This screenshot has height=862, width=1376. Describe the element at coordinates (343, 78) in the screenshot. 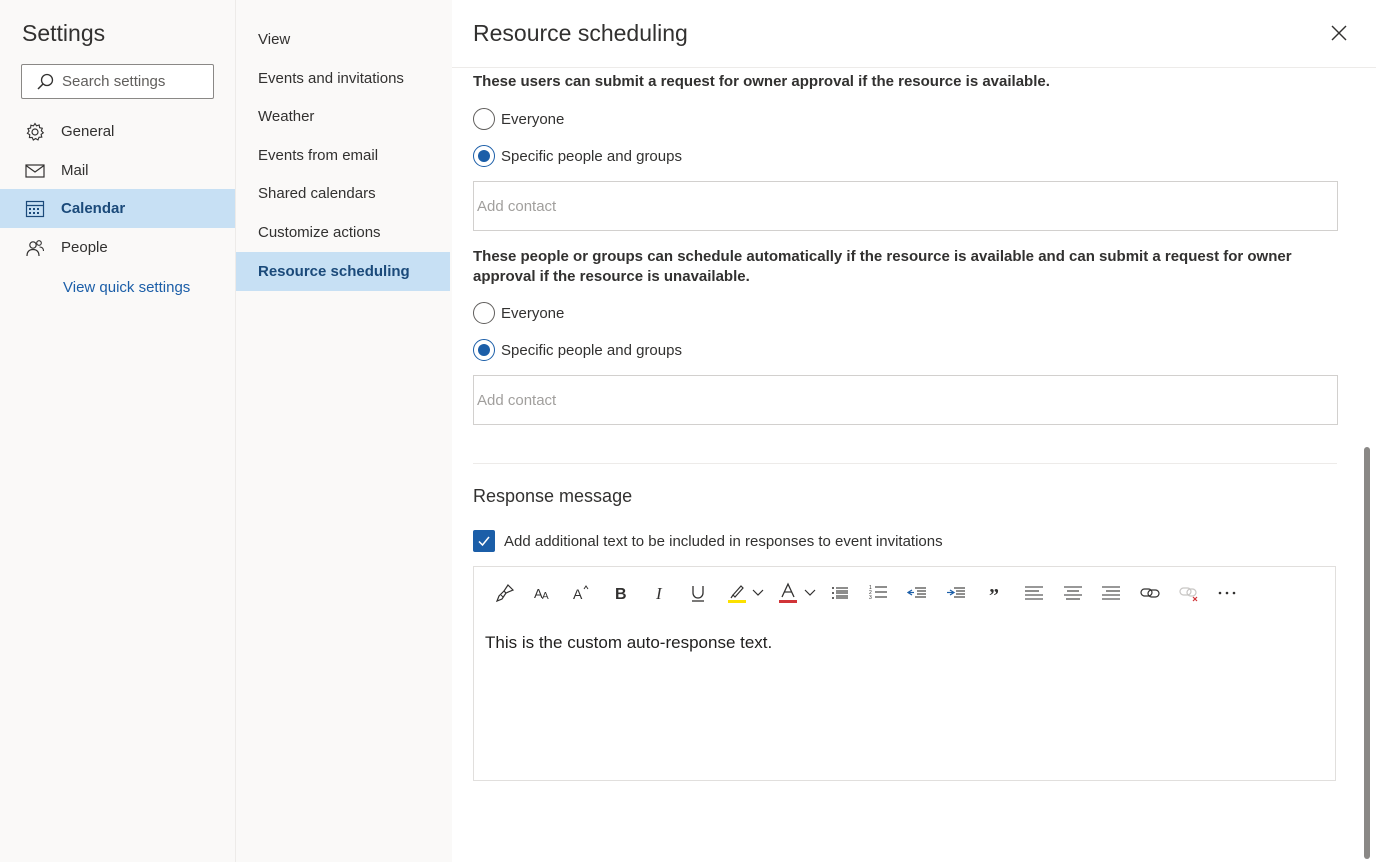

I see `submenu-item-events-invitations: Events and invitations` at that location.